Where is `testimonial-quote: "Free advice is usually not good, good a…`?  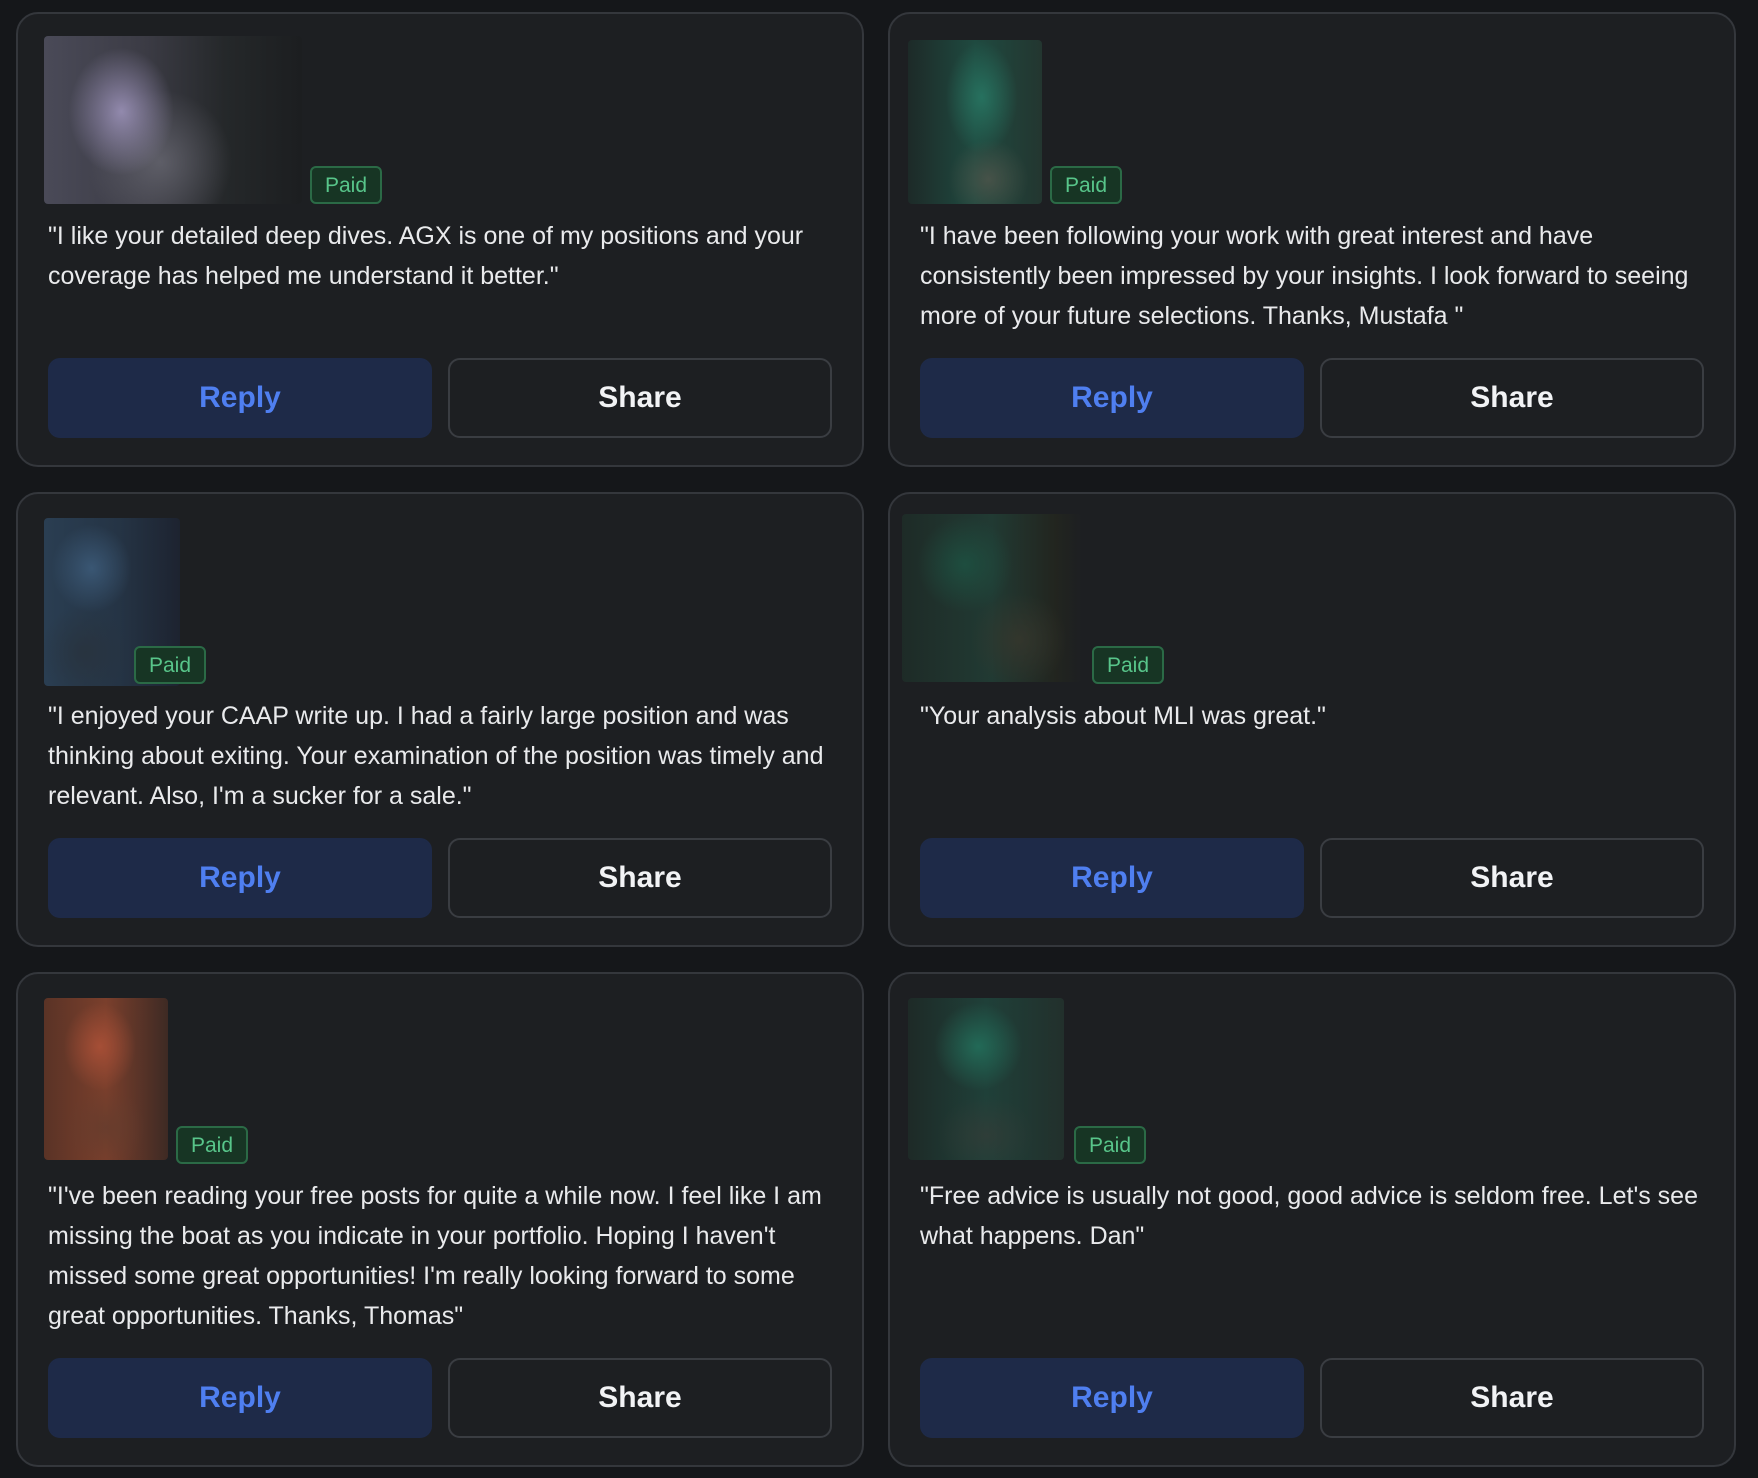 testimonial-quote: "Free advice is usually not good, good a… is located at coordinates (1309, 1216).